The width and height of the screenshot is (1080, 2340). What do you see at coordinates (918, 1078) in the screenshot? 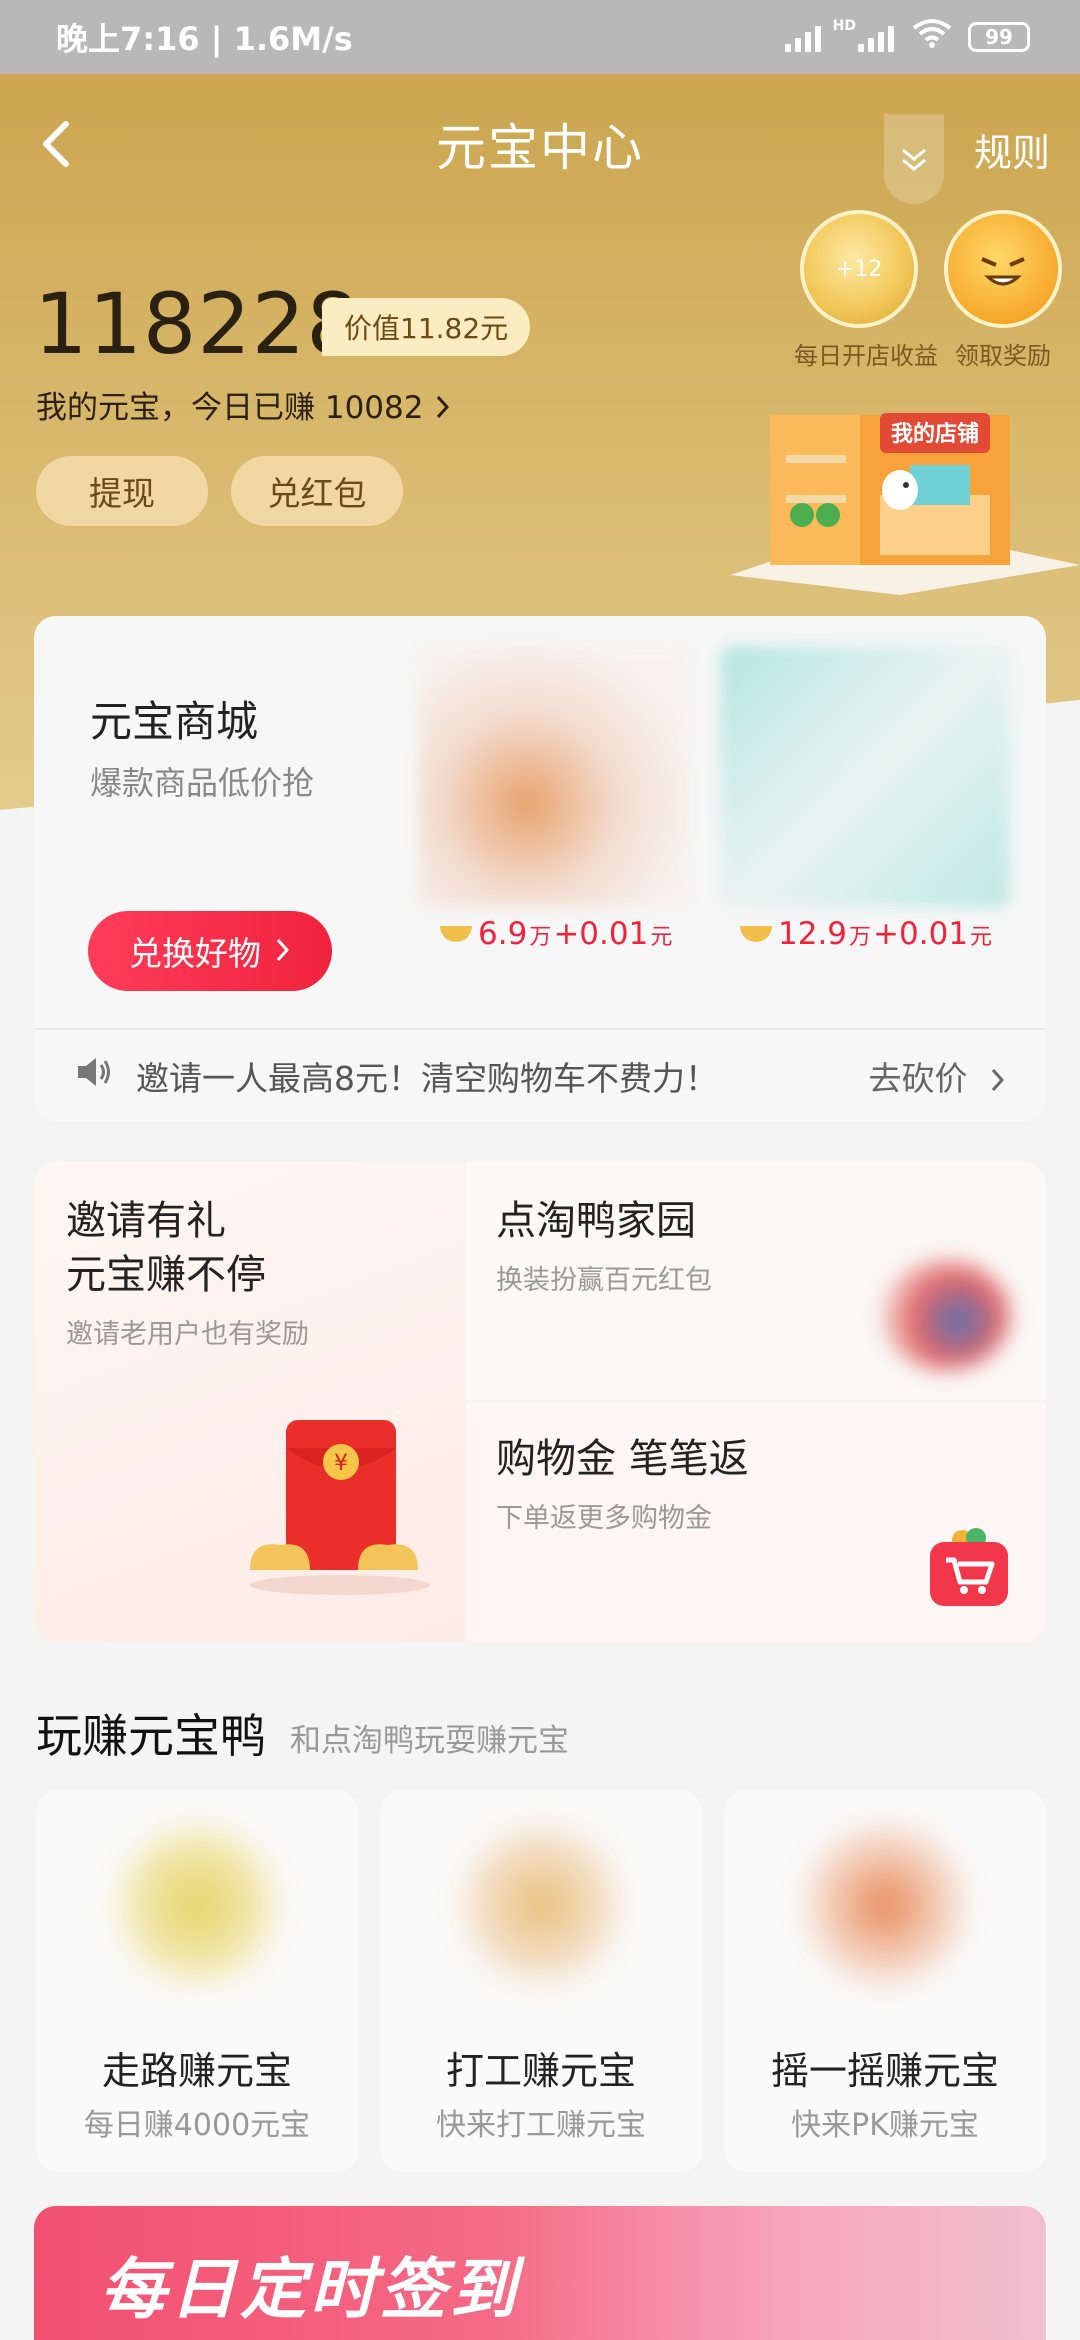
I see `go-bargain-label: 去砍价` at bounding box center [918, 1078].